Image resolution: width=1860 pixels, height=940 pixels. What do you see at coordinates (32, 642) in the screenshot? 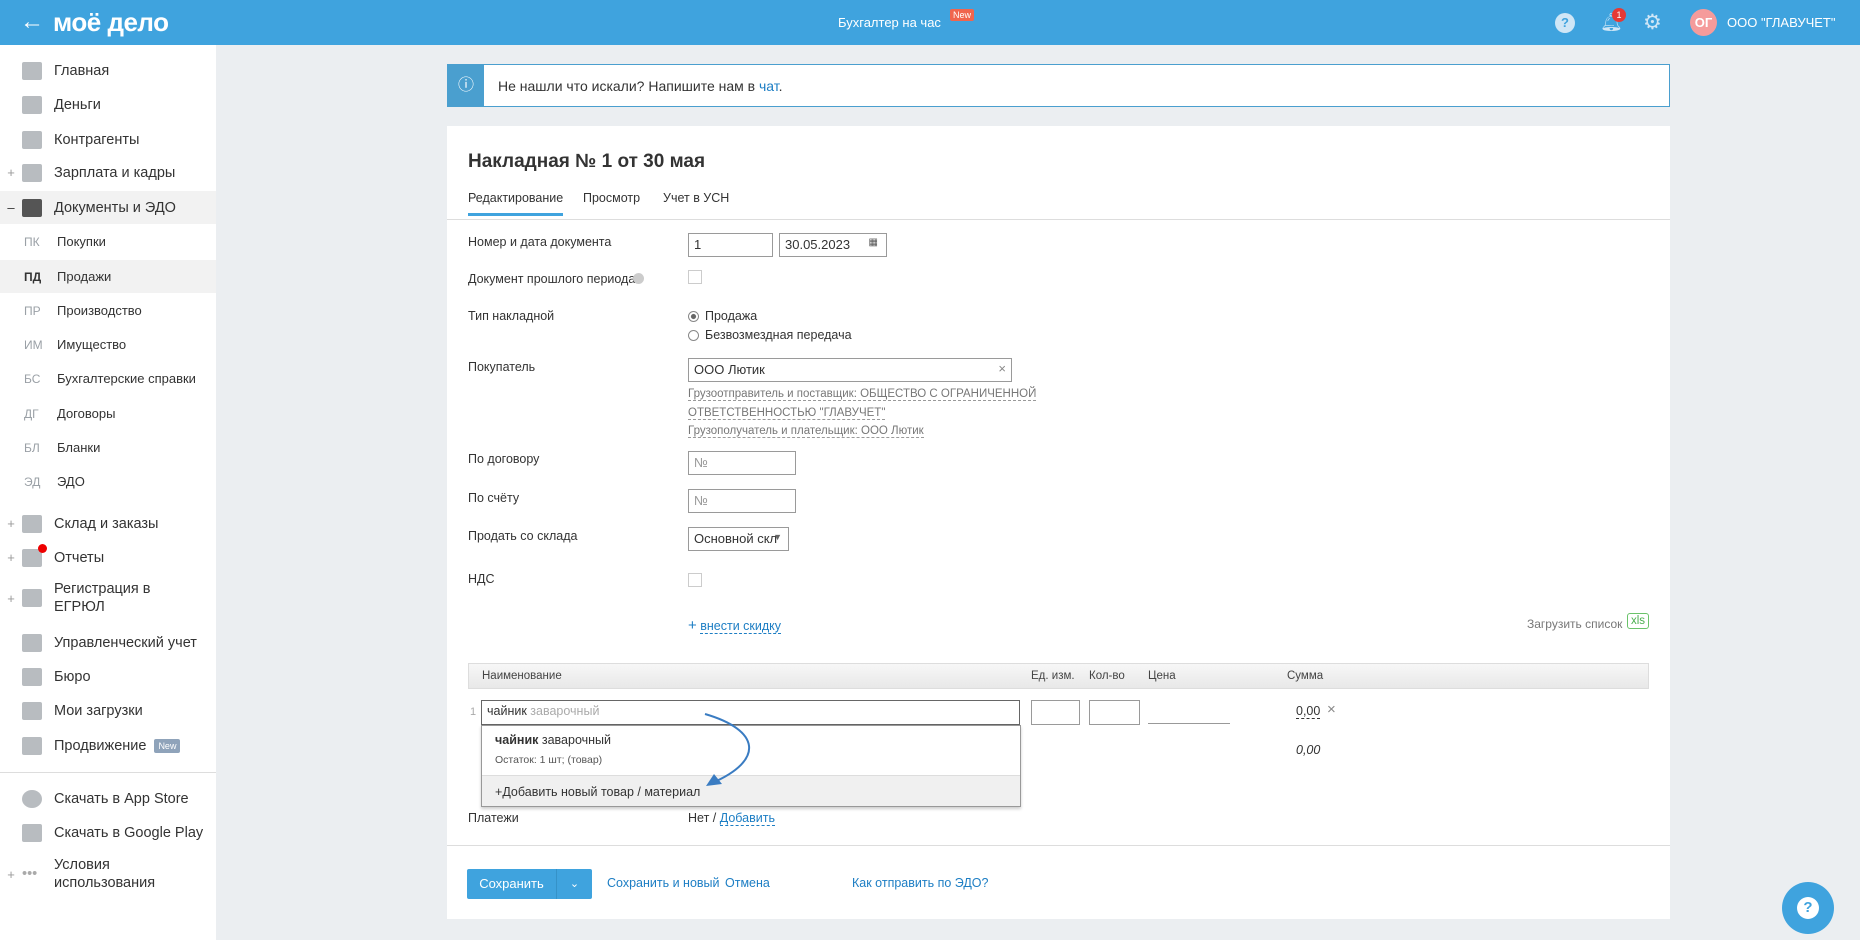
I see `ruble-icon` at bounding box center [32, 642].